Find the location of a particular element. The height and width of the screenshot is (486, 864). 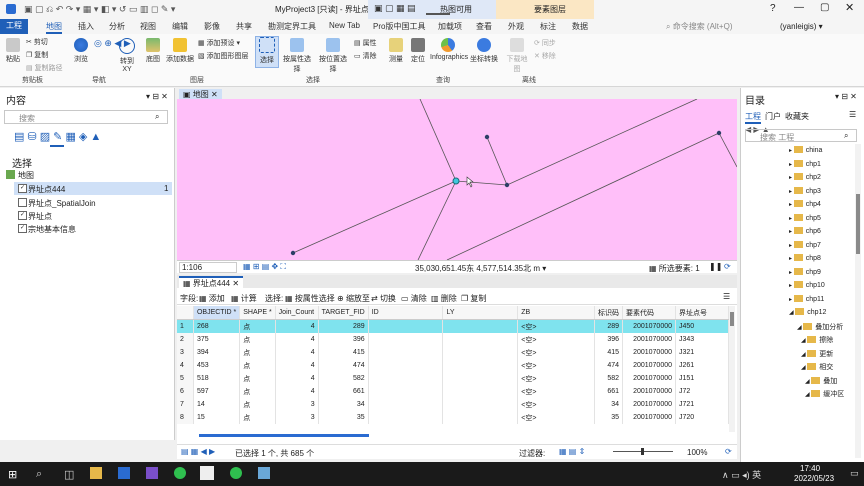

catalog-folder-item: ▸ chp10 is located at coordinates (807, 287).